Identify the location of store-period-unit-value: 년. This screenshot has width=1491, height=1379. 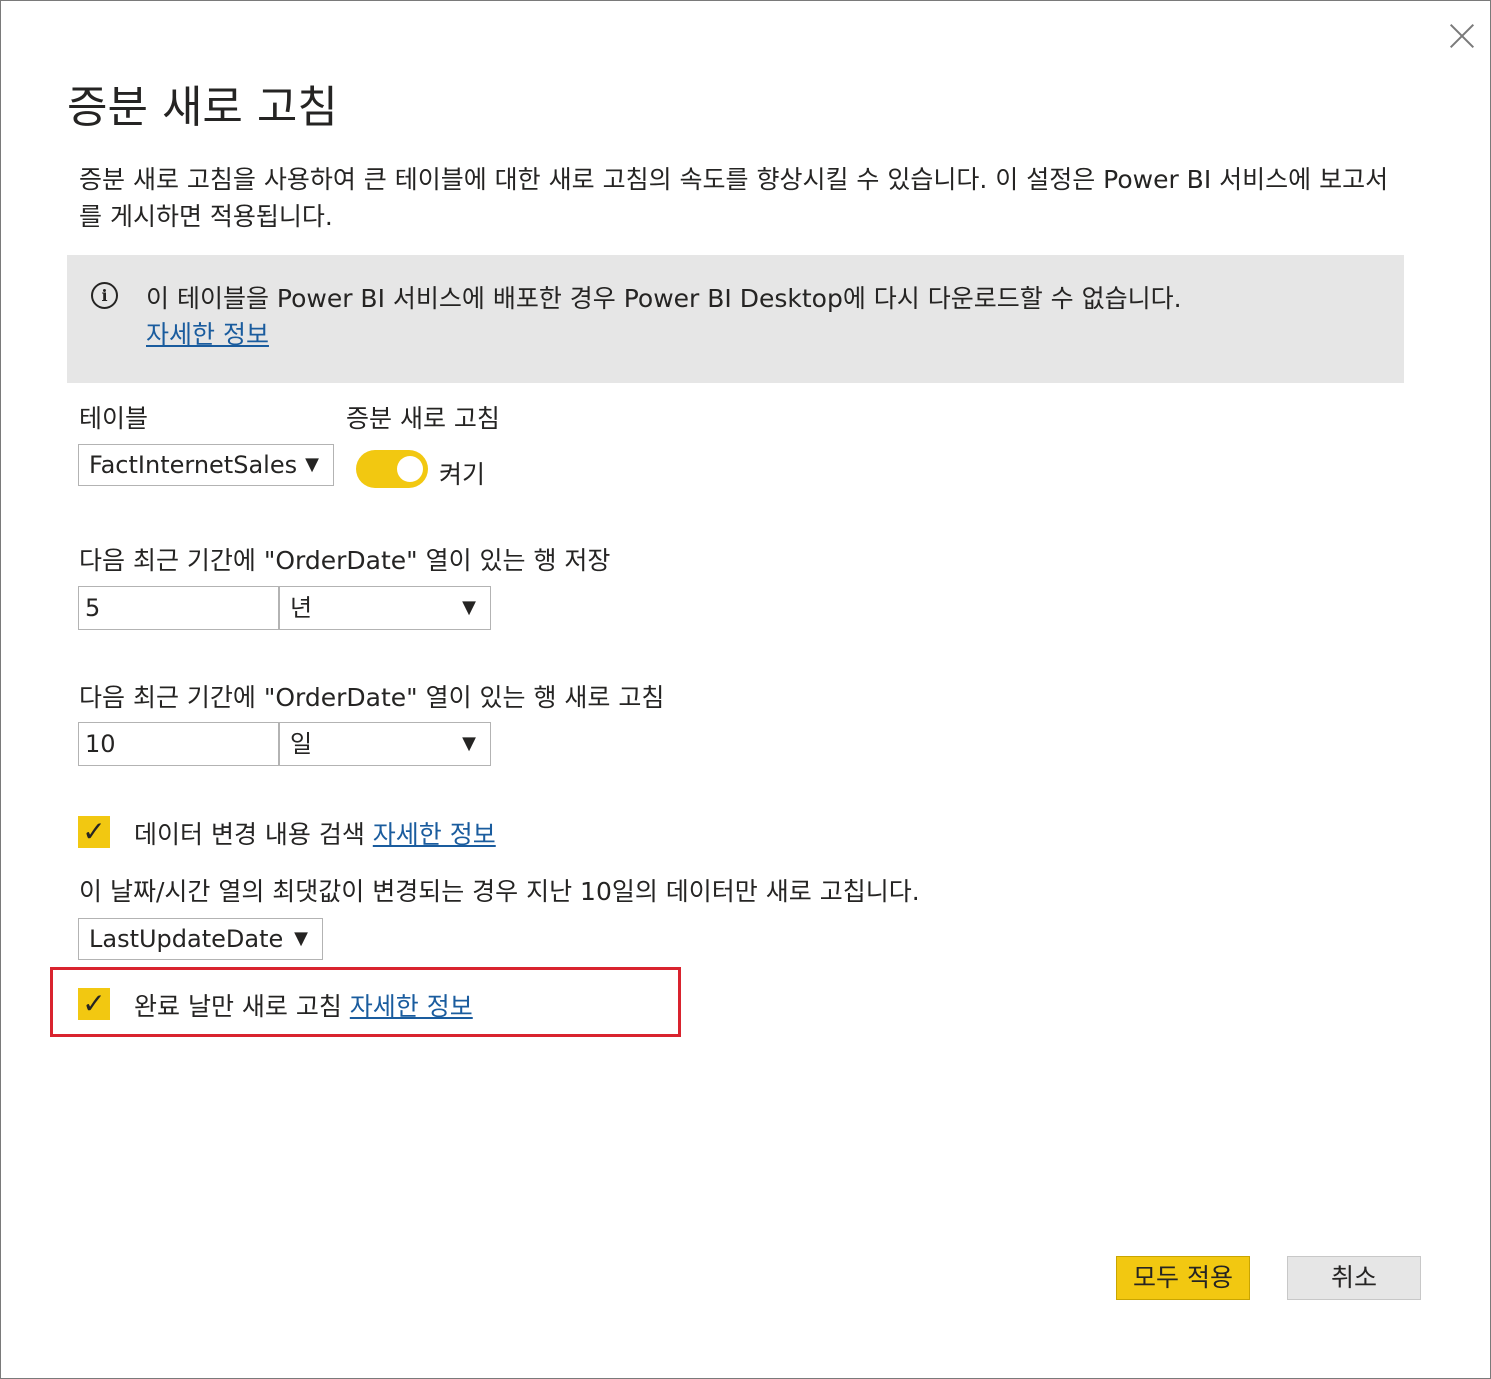
(301, 608).